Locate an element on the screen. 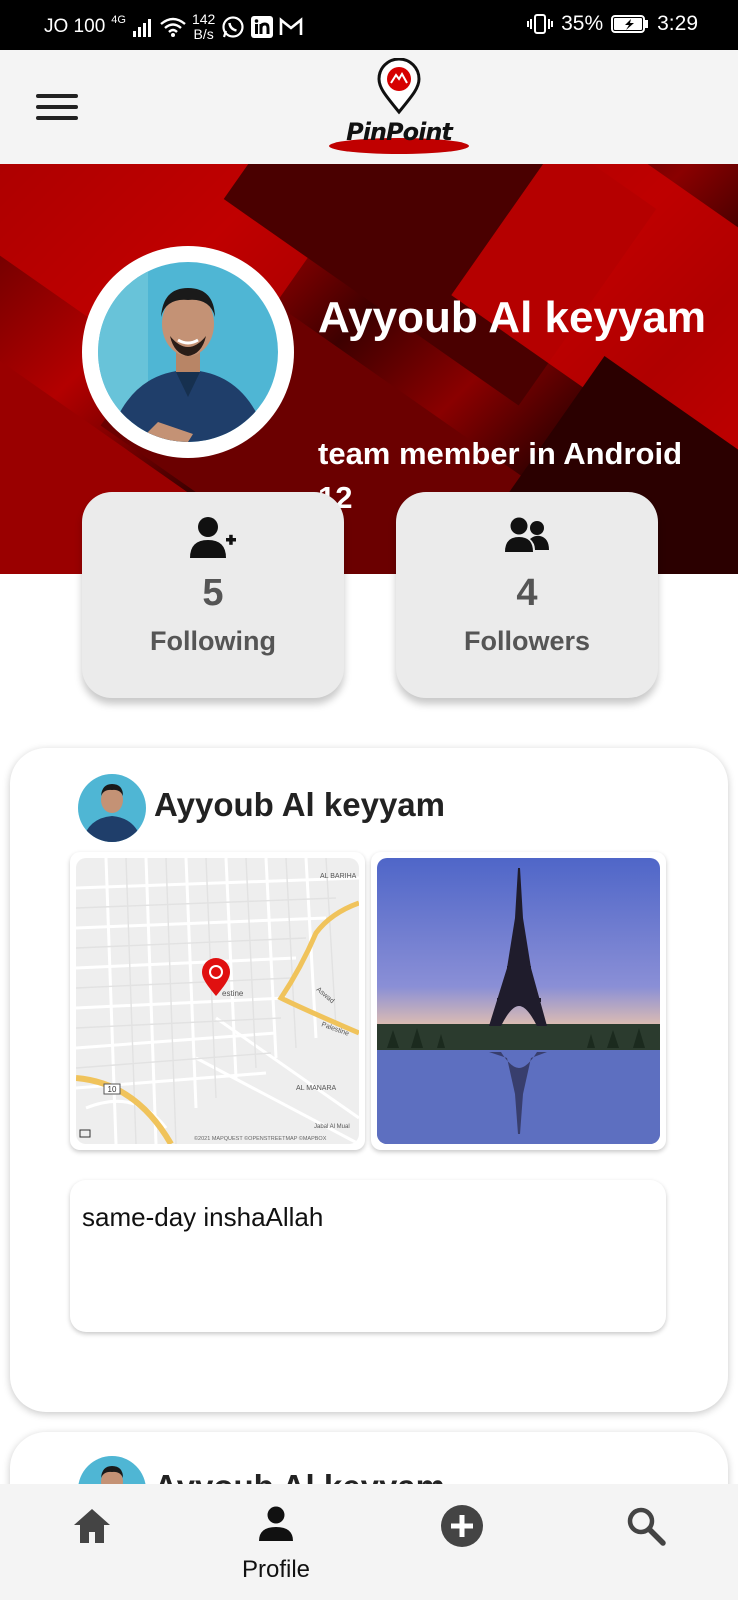 This screenshot has width=738, height=1600. home-icon is located at coordinates (92, 1526).